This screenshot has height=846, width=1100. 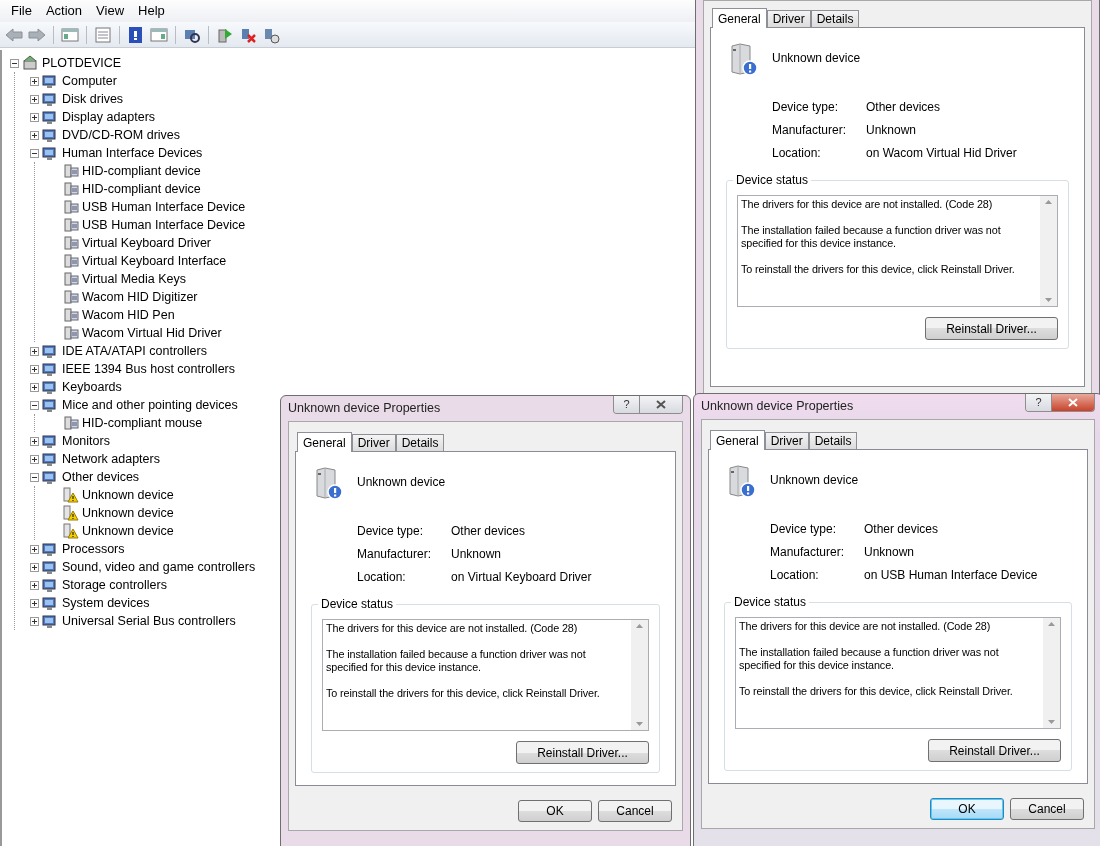 I want to click on tree-item: Mice and other pointing devices, so click(x=150, y=405).